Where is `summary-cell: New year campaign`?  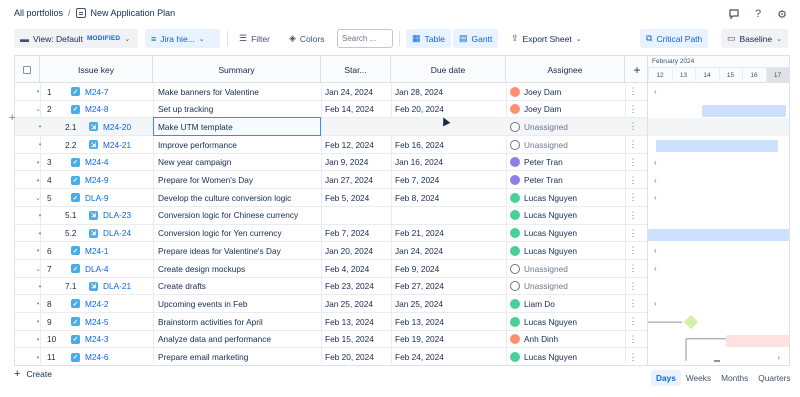
summary-cell: New year campaign is located at coordinates (237, 162).